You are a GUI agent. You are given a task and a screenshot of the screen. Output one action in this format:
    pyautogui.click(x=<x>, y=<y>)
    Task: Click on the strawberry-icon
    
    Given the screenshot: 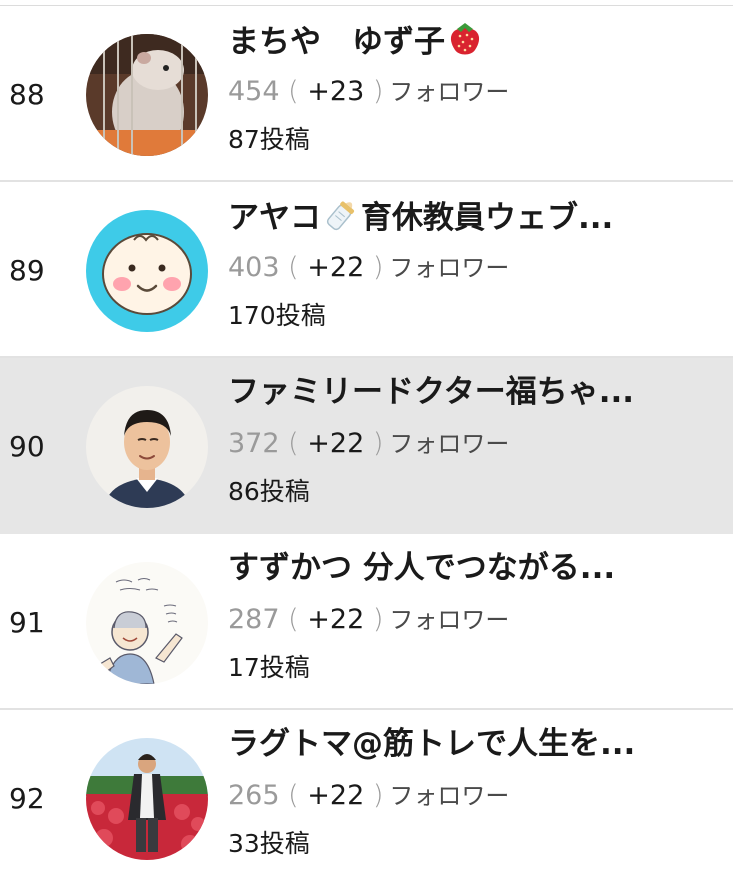 What is the action you would take?
    pyautogui.click(x=465, y=39)
    